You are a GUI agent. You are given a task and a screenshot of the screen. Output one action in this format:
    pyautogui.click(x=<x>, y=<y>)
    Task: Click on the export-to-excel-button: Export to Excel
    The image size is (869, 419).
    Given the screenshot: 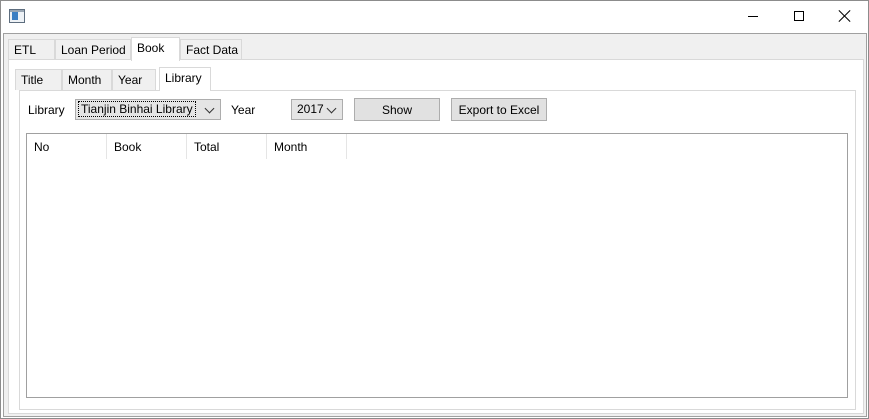 What is the action you would take?
    pyautogui.click(x=499, y=109)
    